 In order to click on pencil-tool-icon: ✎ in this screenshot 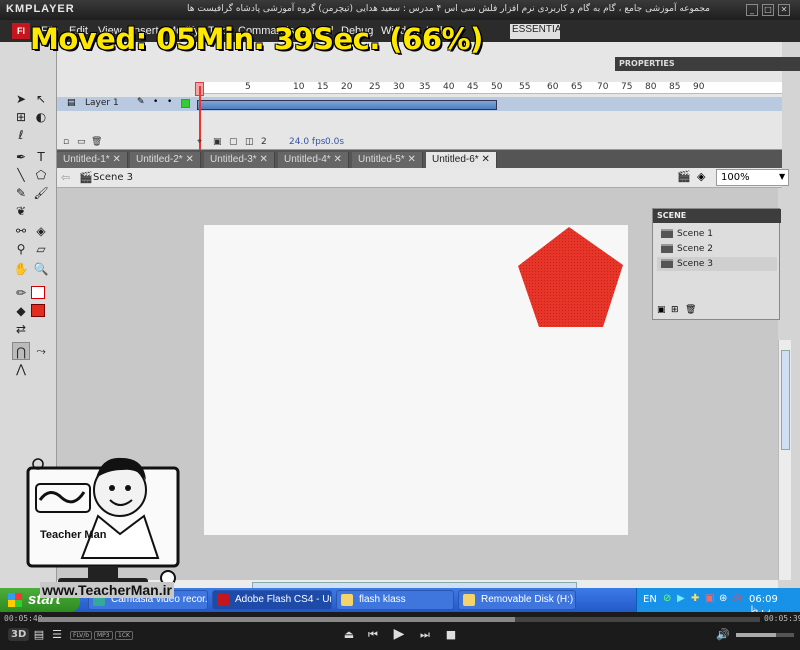, I will do `click(21, 193)`.